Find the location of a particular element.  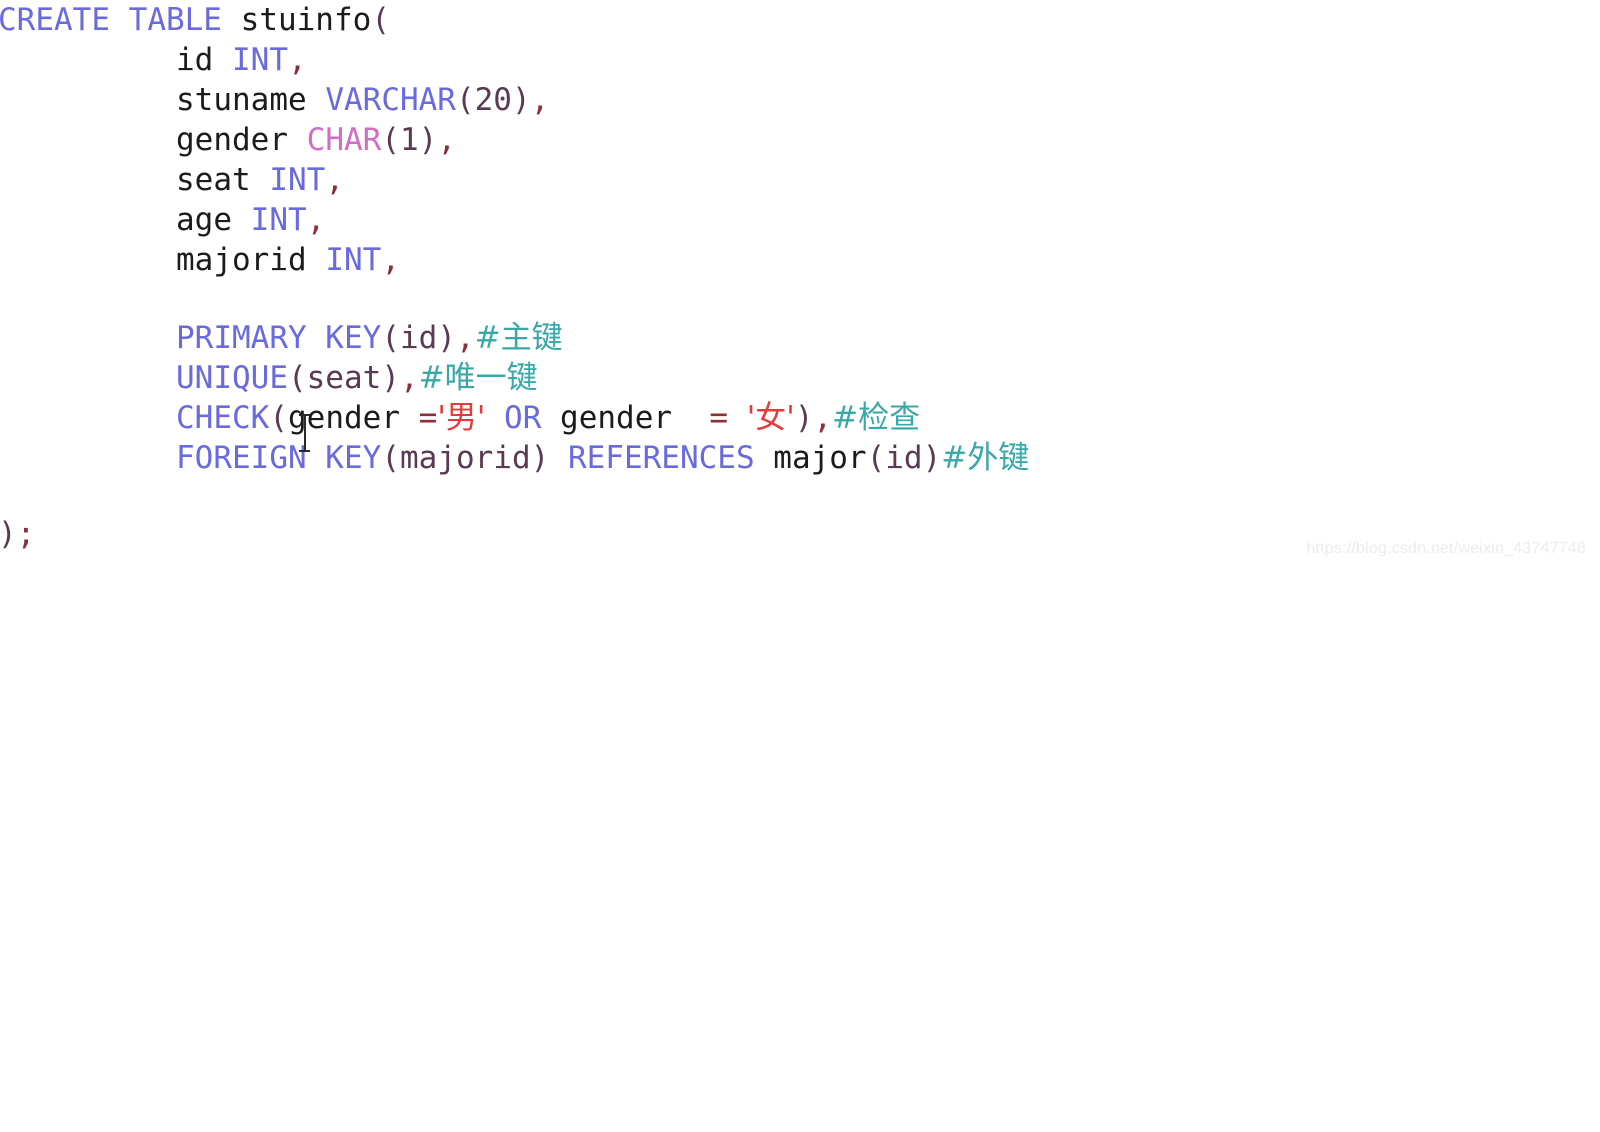

keyword-or: OR is located at coordinates (523, 418).